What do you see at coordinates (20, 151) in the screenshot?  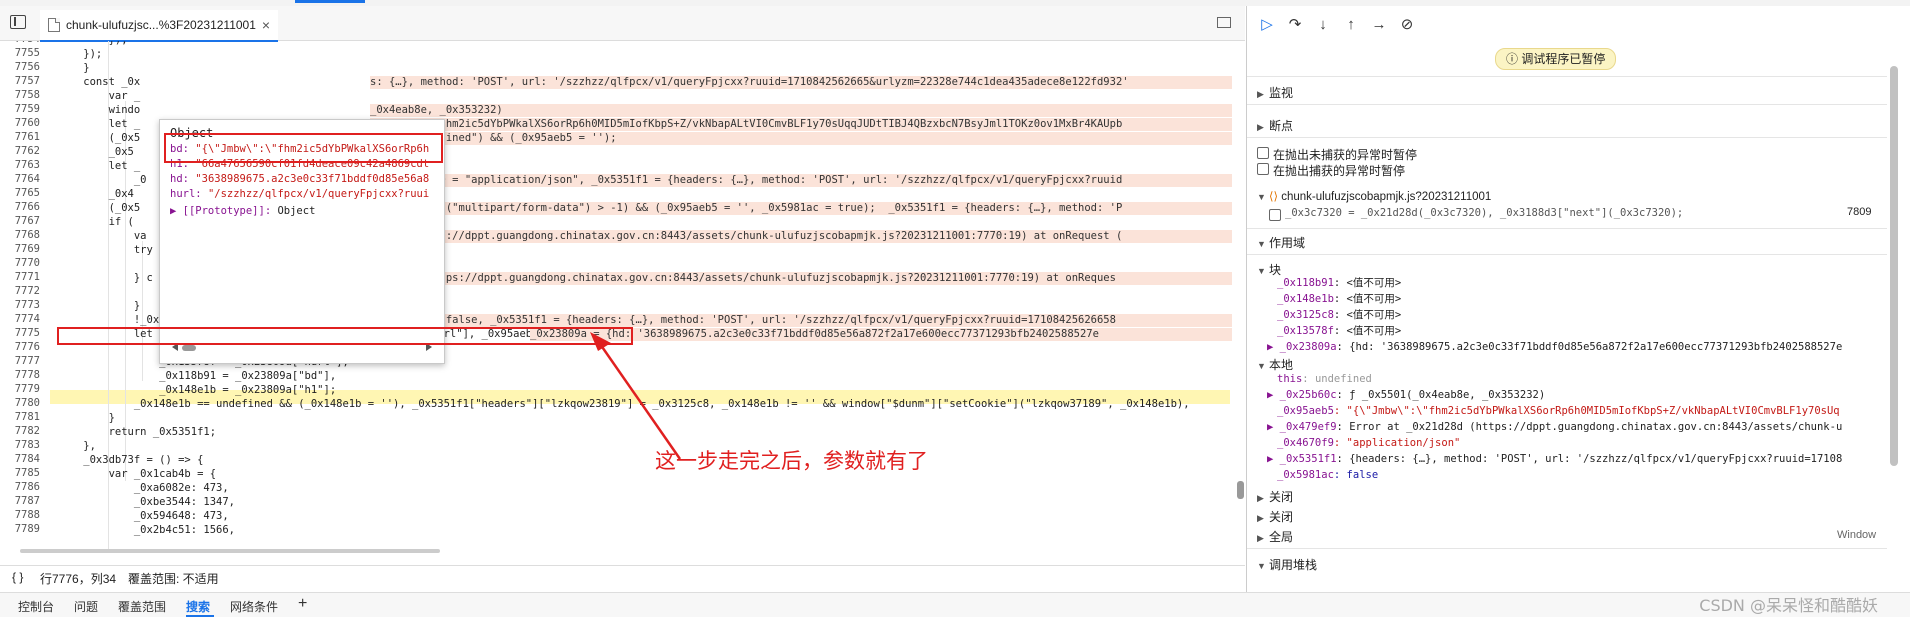 I see `line-number: 7762` at bounding box center [20, 151].